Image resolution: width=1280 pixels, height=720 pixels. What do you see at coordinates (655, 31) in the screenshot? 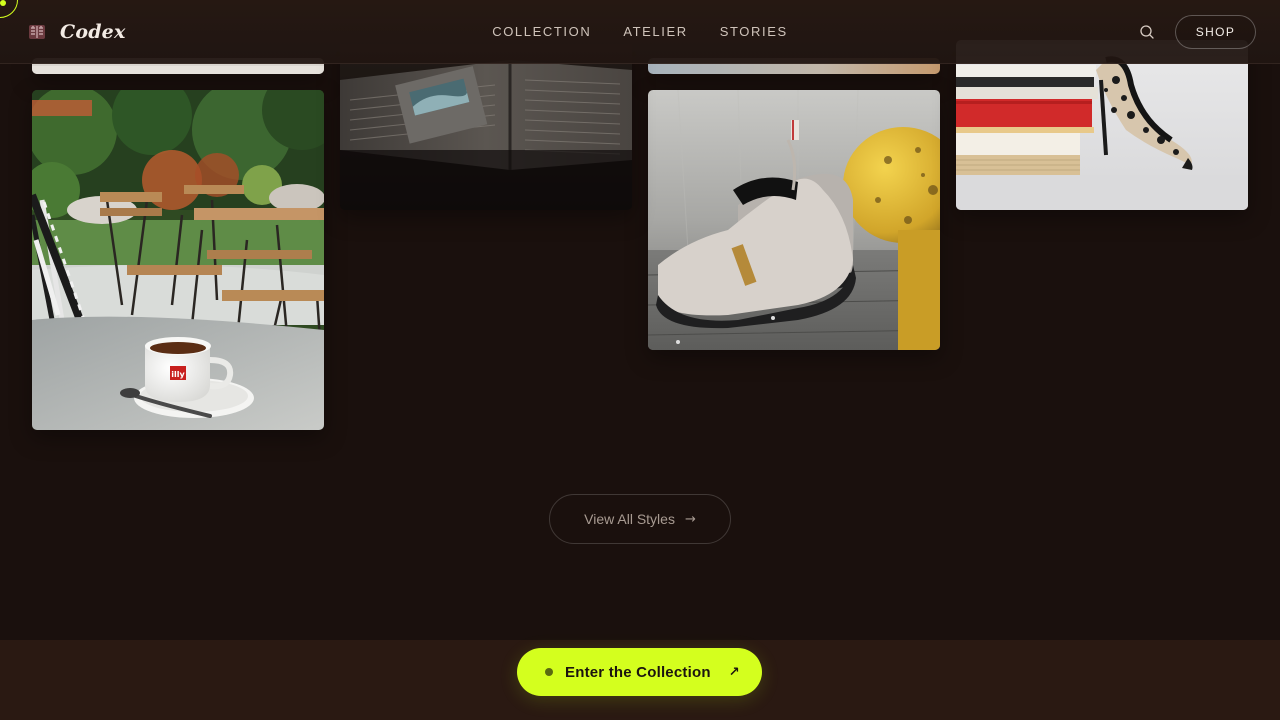
I see `nav-item-atelier: ATELIER` at bounding box center [655, 31].